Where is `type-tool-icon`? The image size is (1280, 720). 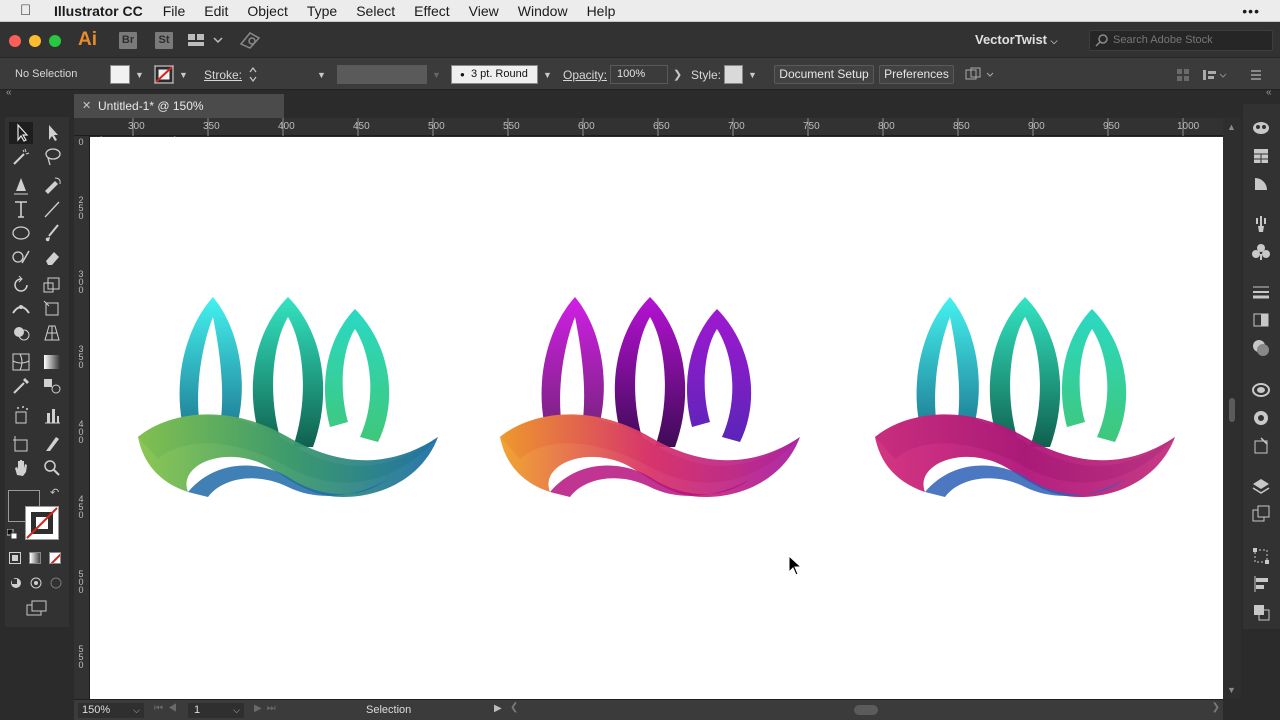 type-tool-icon is located at coordinates (21, 209).